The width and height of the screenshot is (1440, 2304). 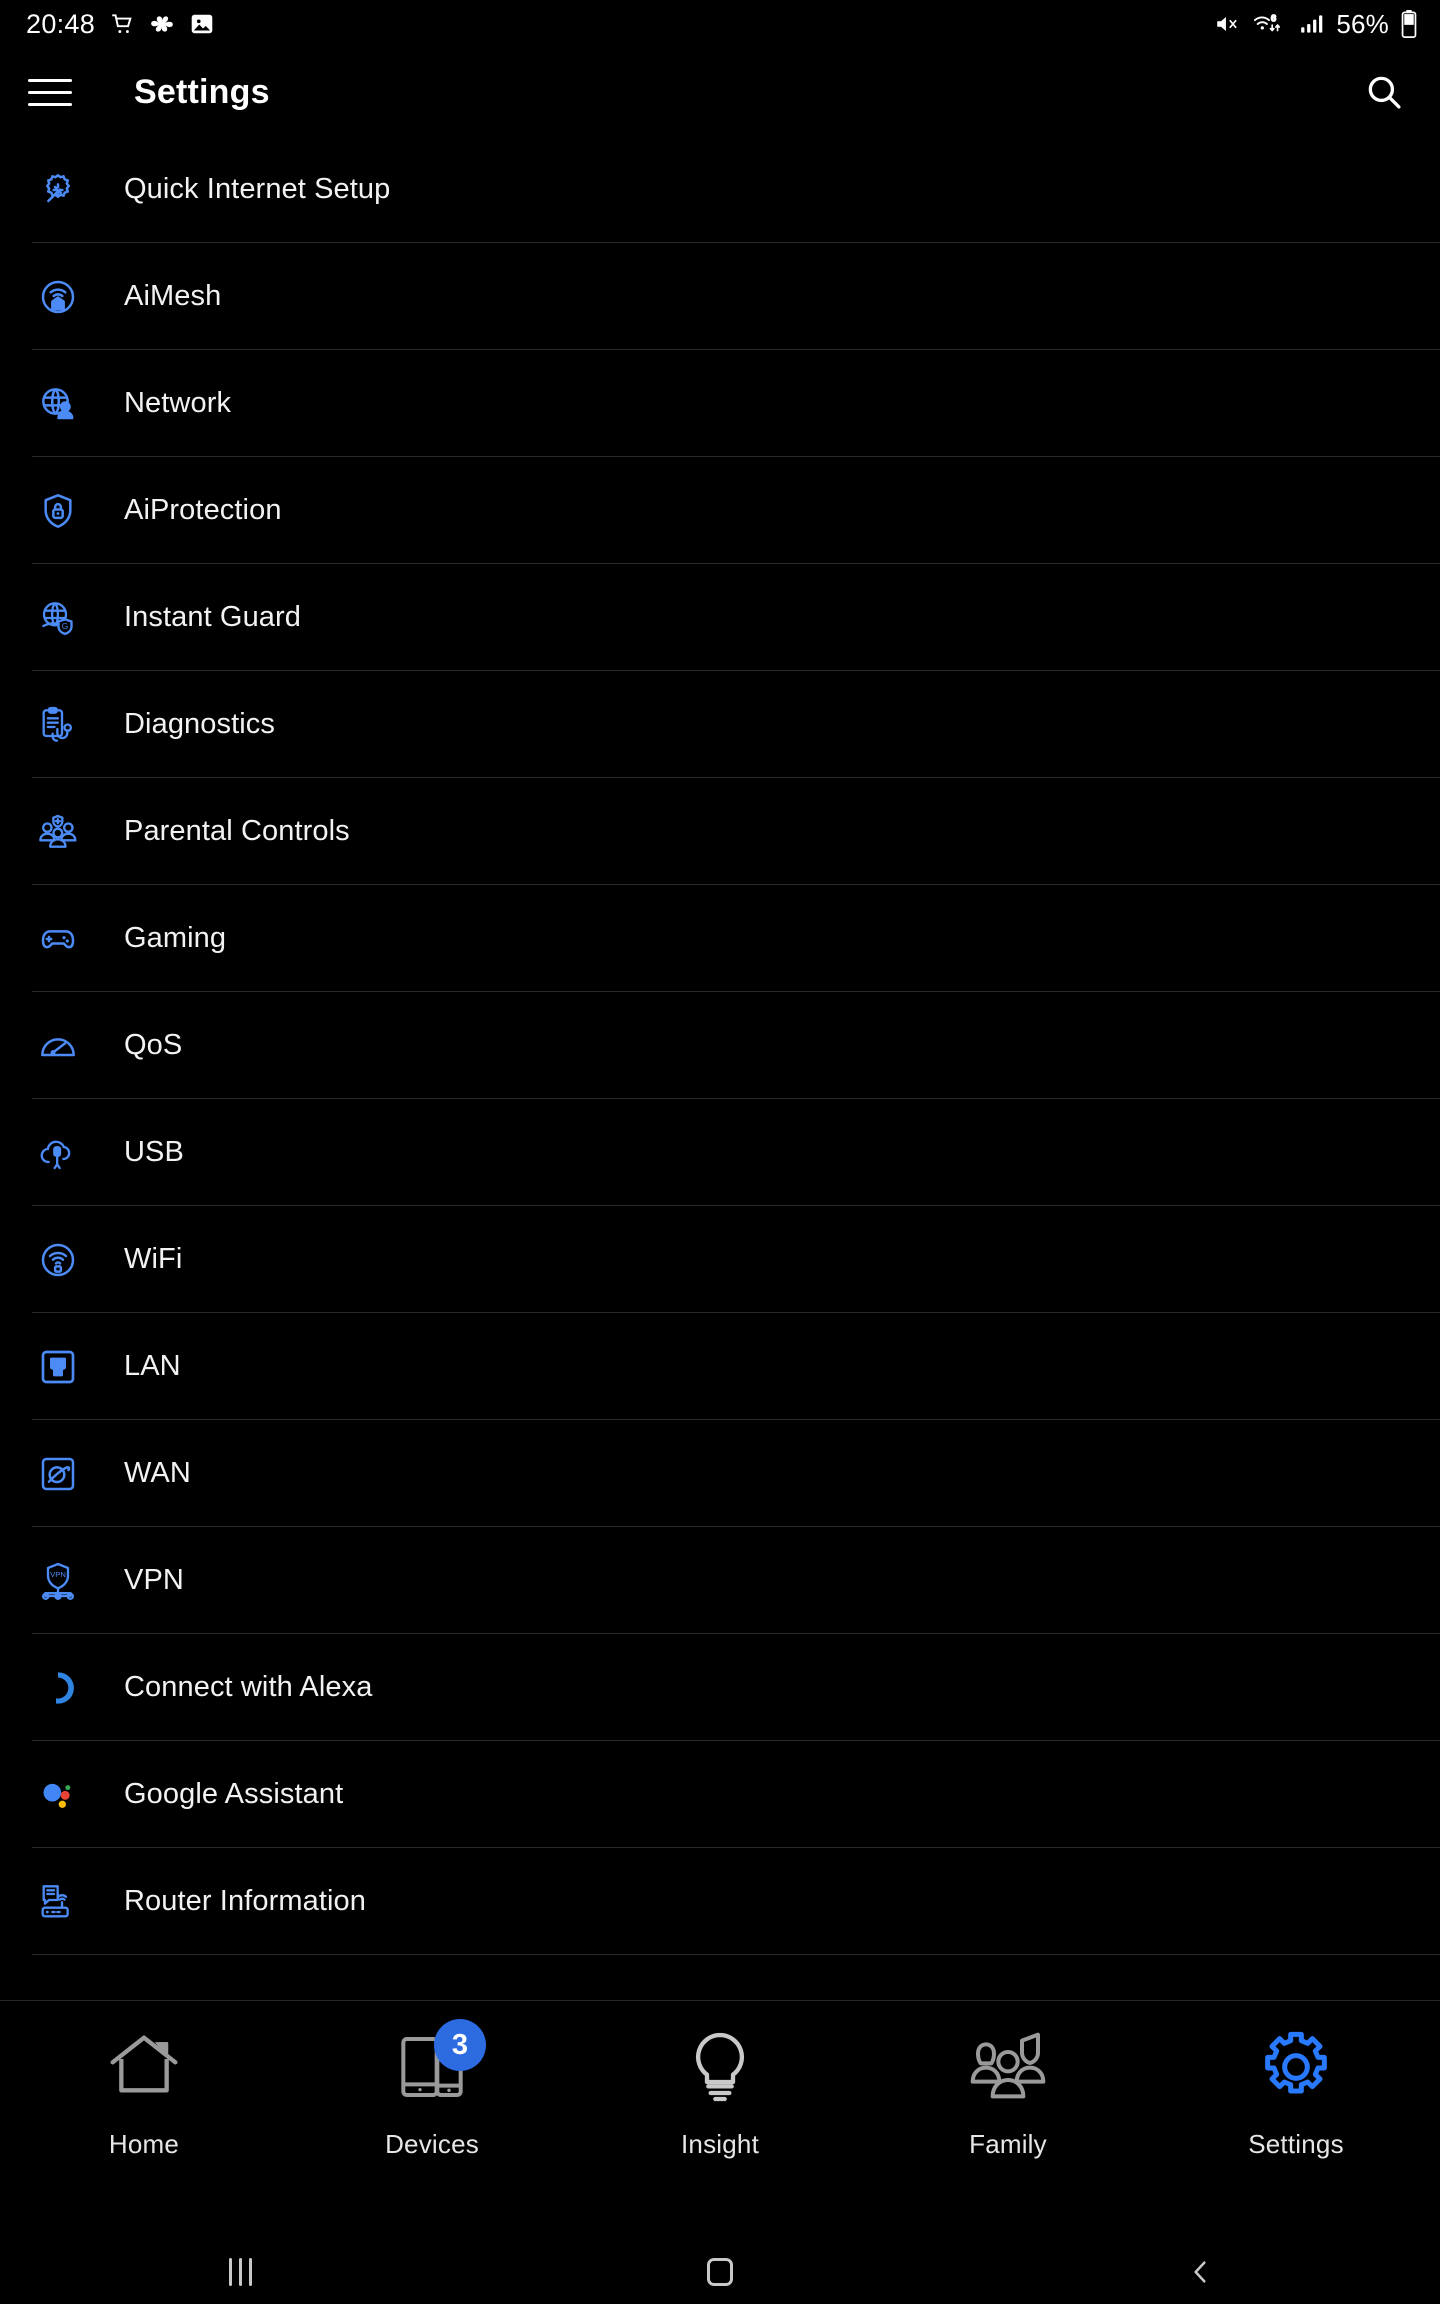 I want to click on globe-guard-icon: G, so click(x=58, y=618).